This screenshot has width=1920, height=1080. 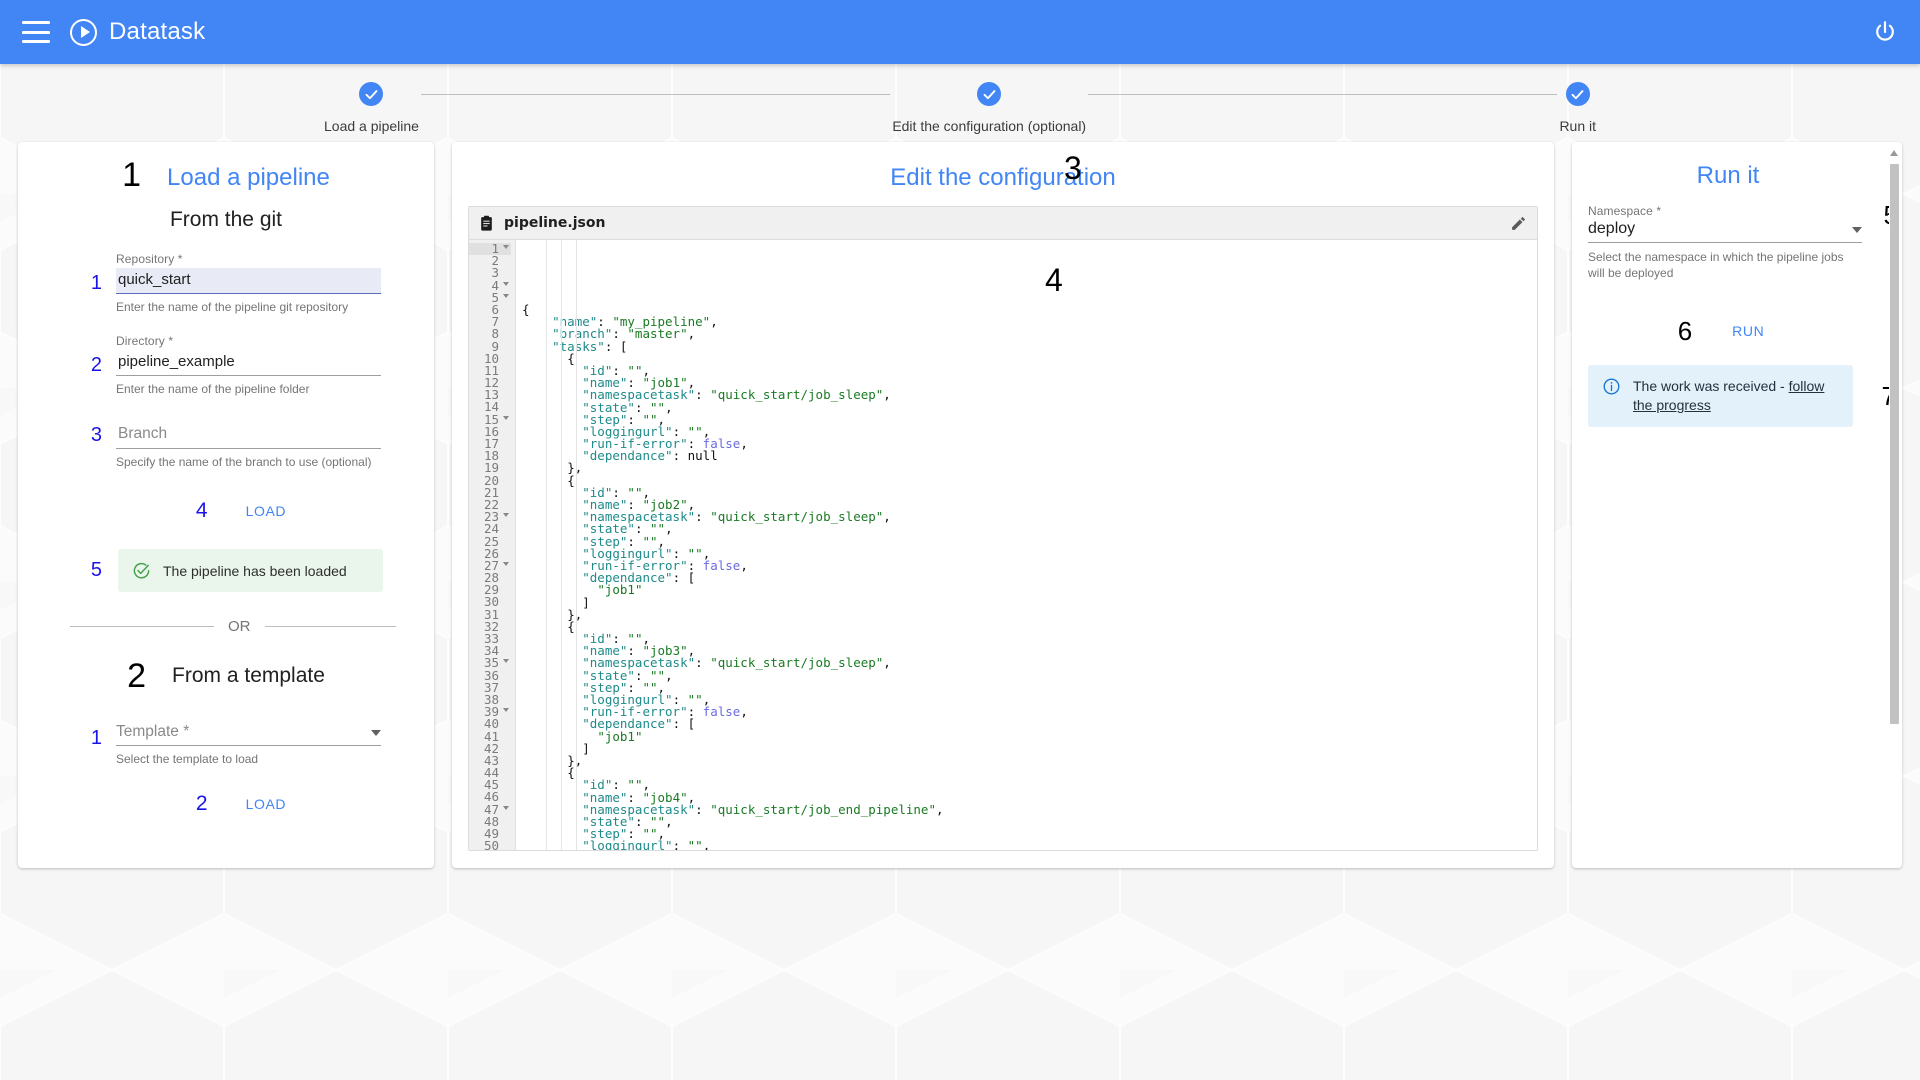 I want to click on action-marker: 4, so click(x=201, y=510).